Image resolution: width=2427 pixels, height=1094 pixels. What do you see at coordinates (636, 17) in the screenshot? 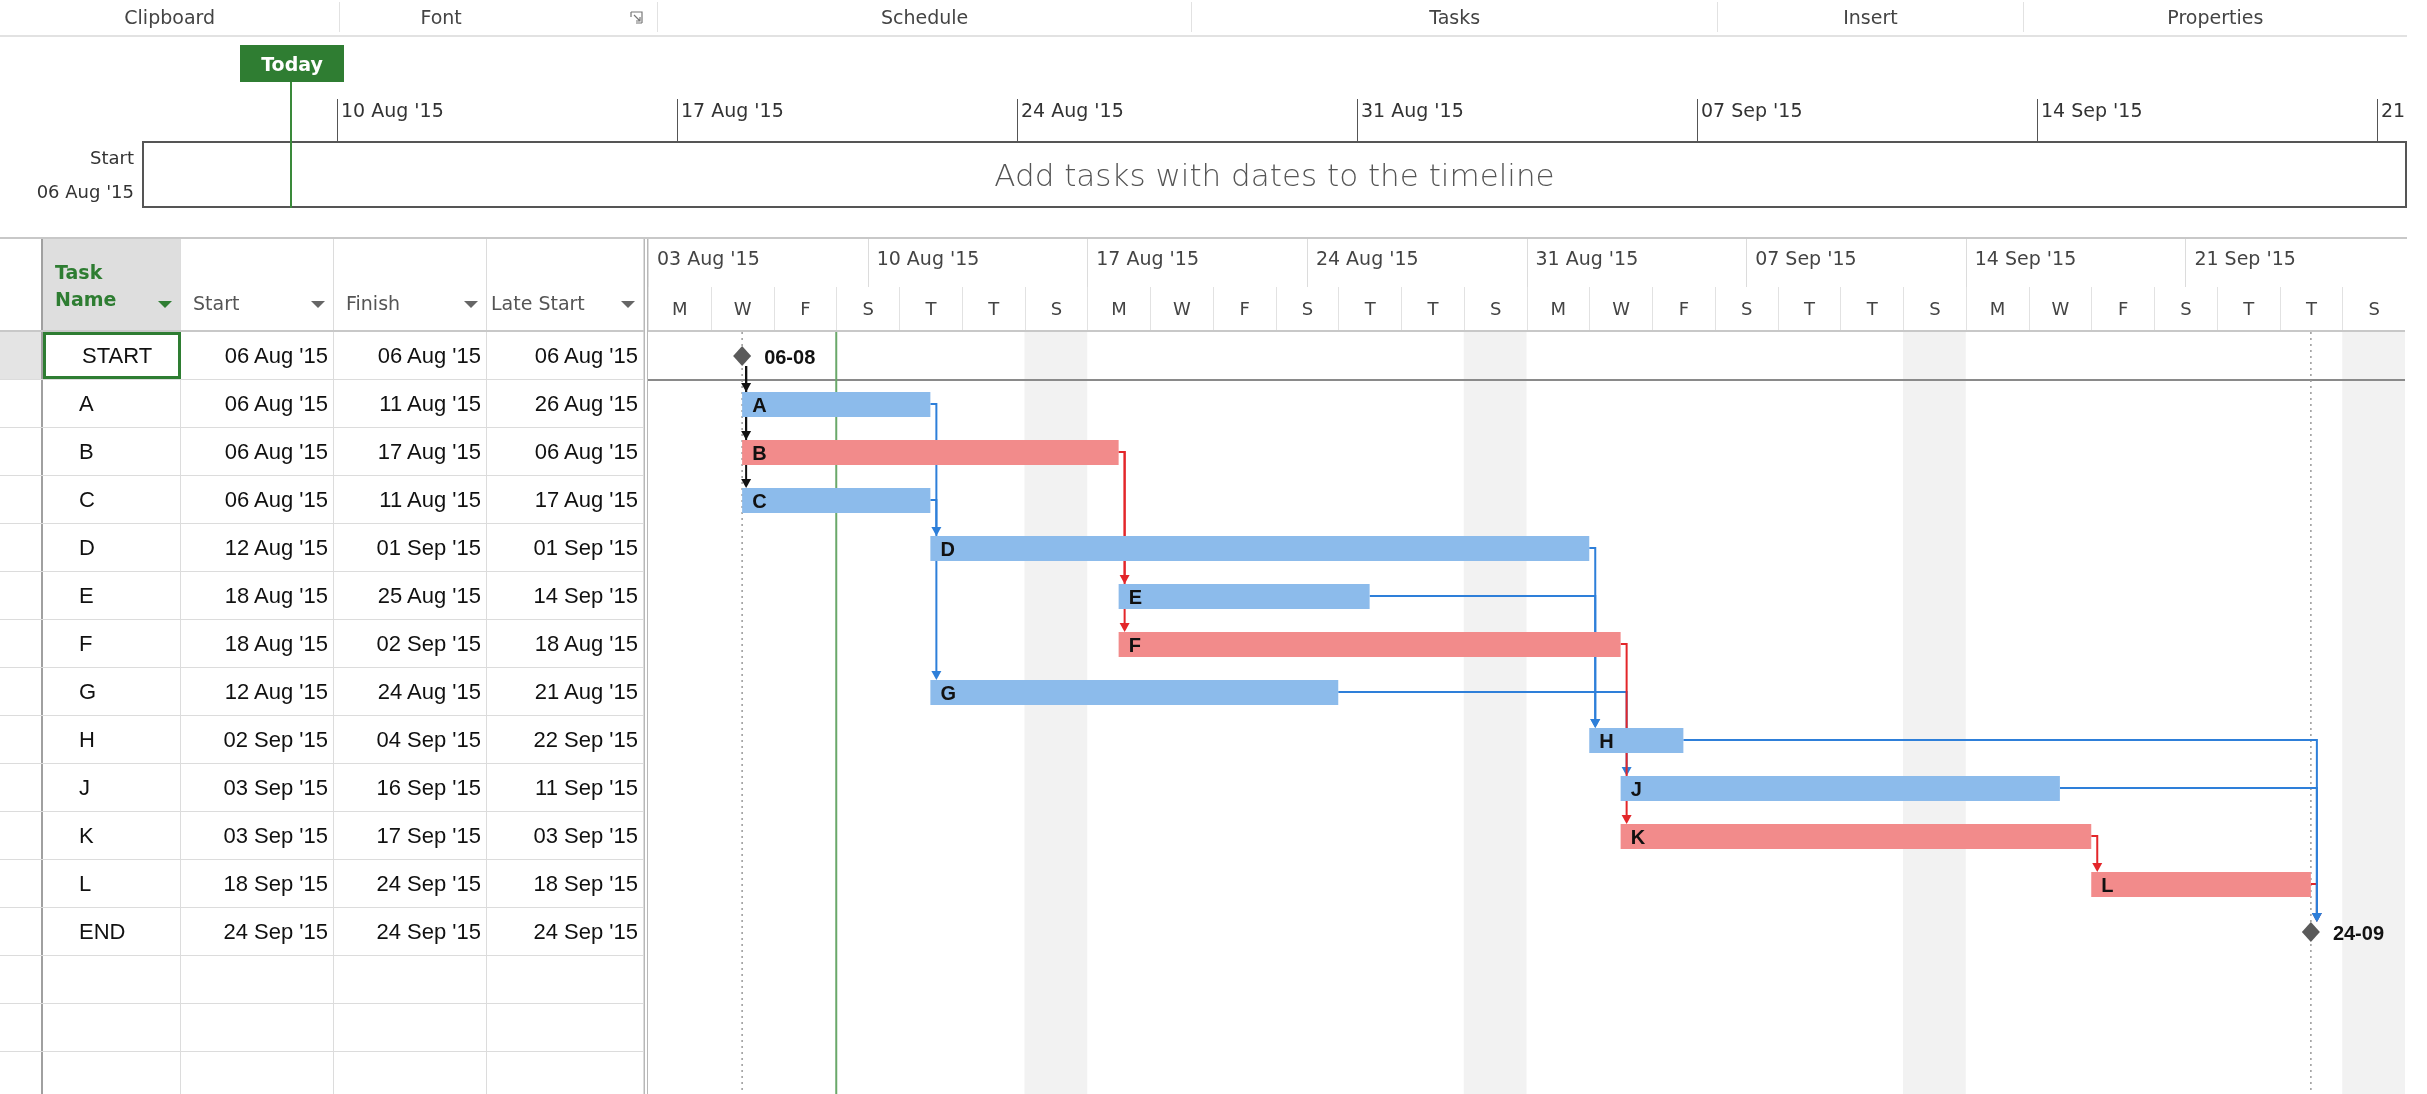
I see `dialog-launcher-icon` at bounding box center [636, 17].